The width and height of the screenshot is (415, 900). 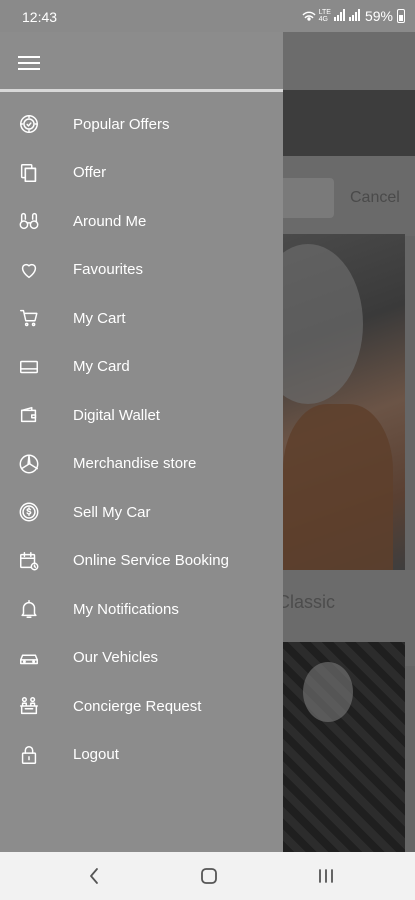 What do you see at coordinates (29, 124) in the screenshot?
I see `badge-icon` at bounding box center [29, 124].